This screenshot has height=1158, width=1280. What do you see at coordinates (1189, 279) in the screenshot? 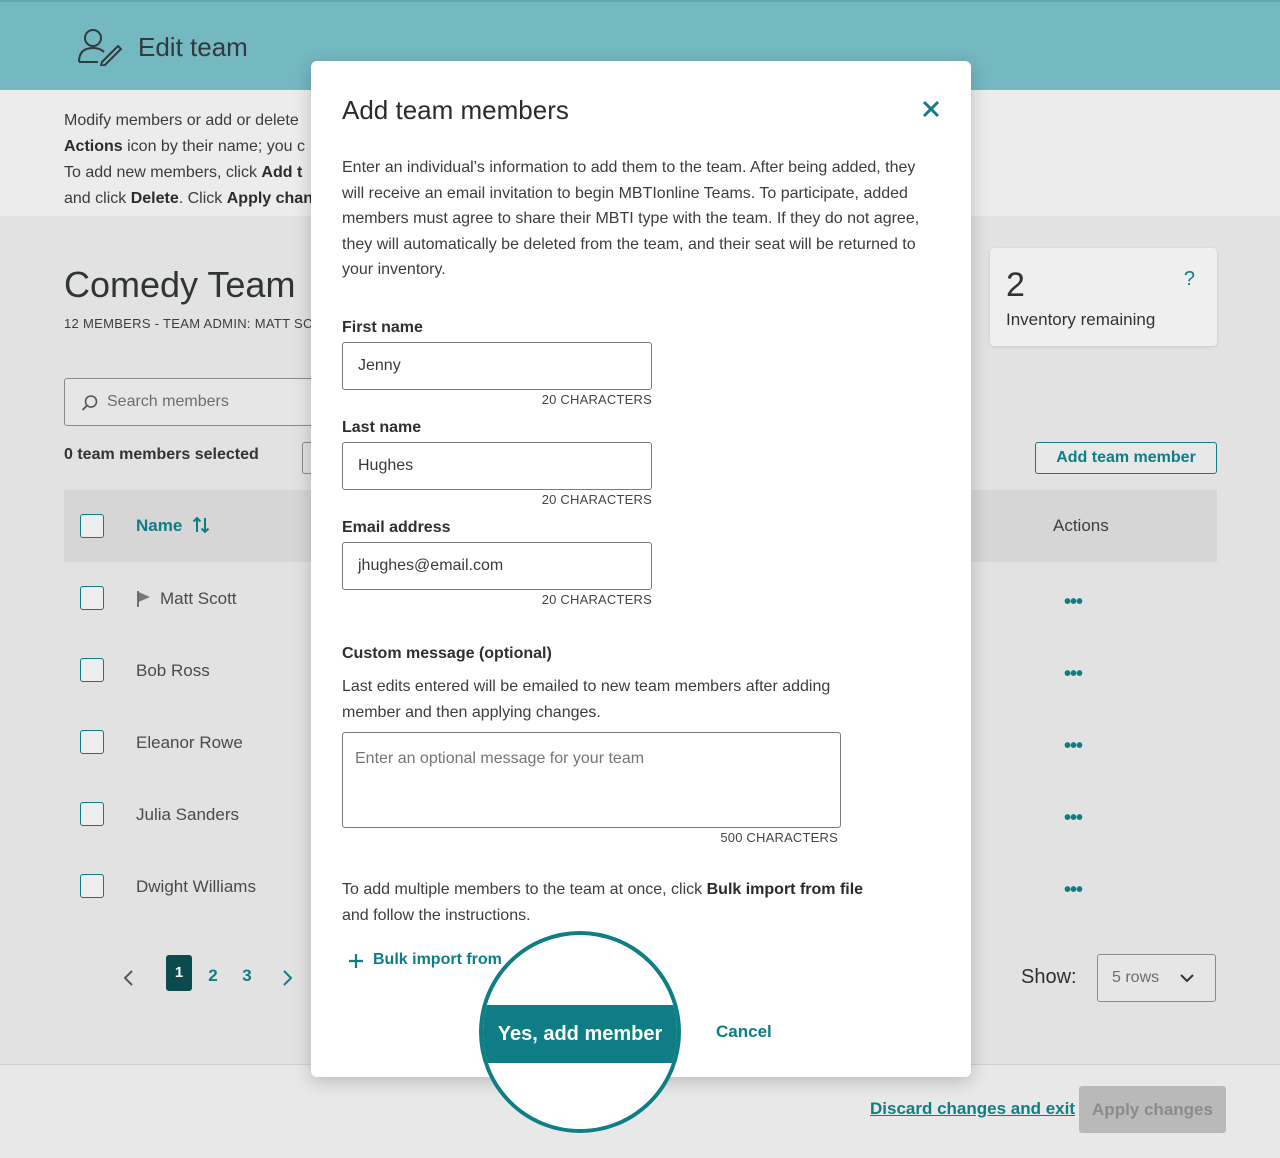
I see `help-icon: ?` at bounding box center [1189, 279].